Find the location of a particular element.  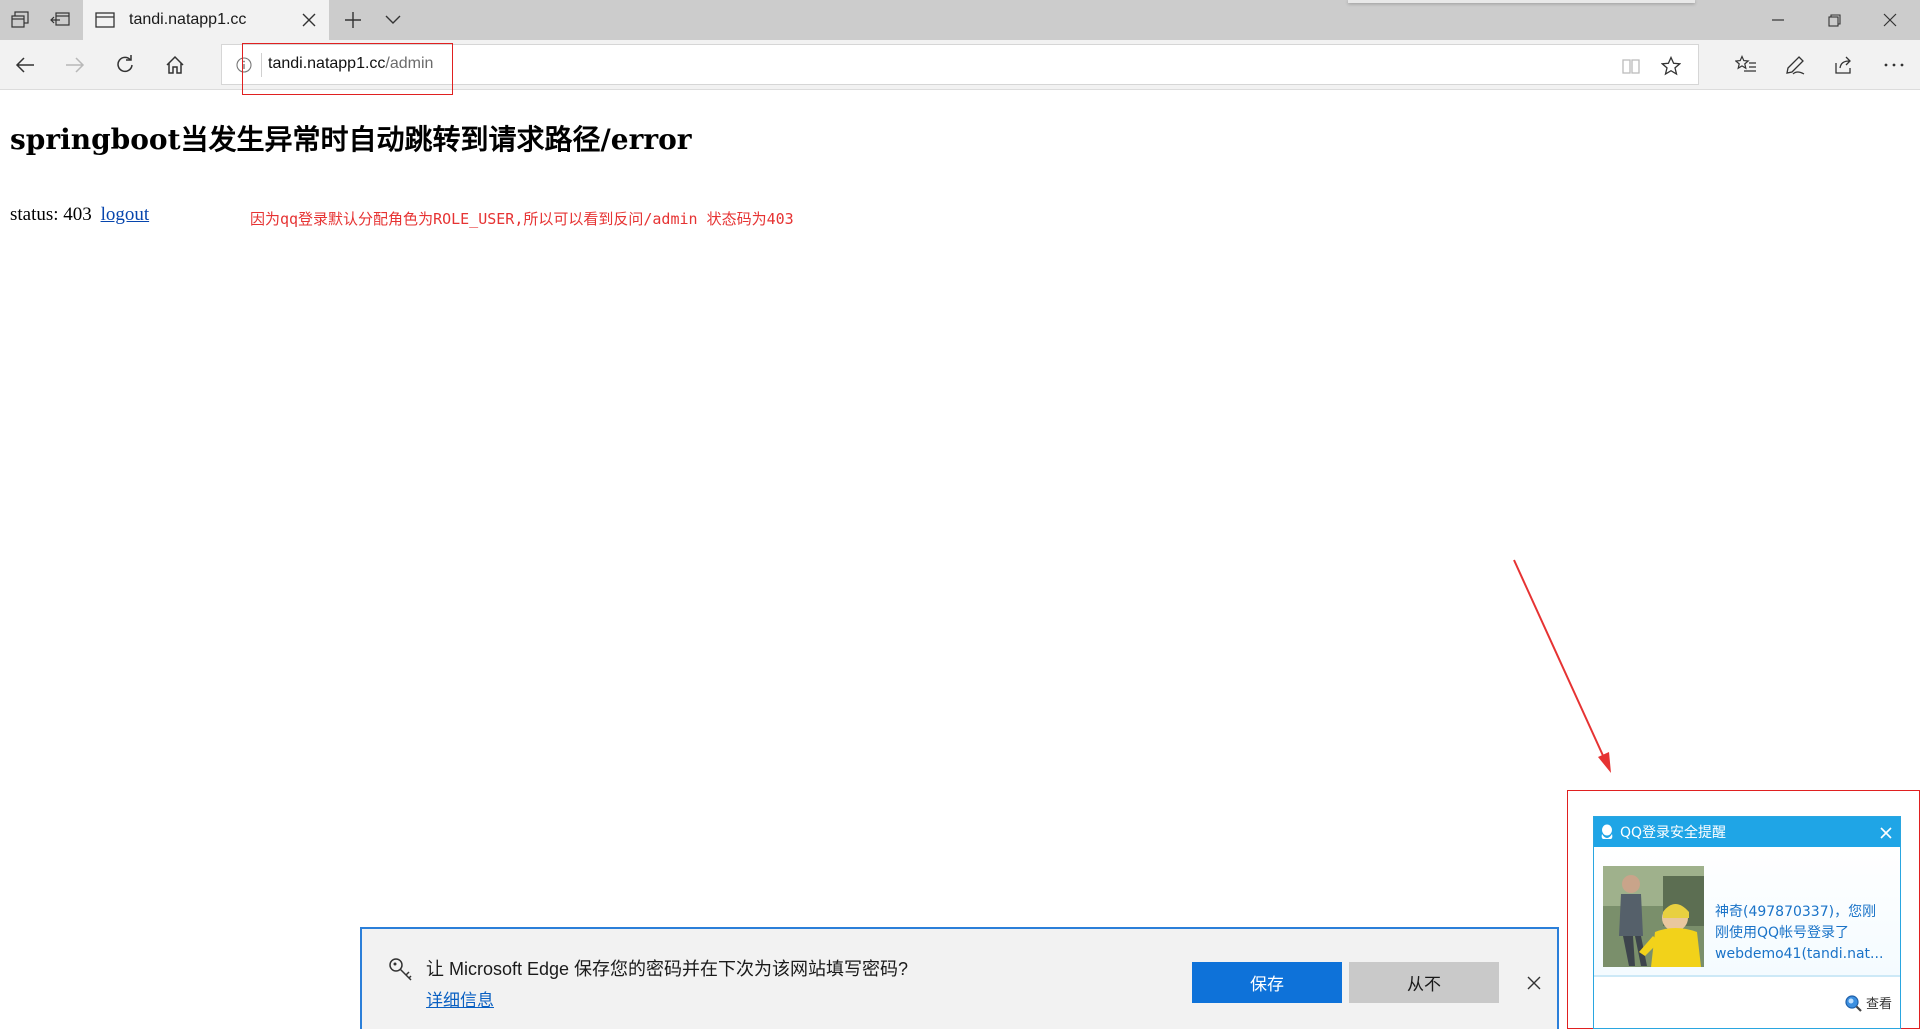

set-tabs-aside-button is located at coordinates (60, 20).